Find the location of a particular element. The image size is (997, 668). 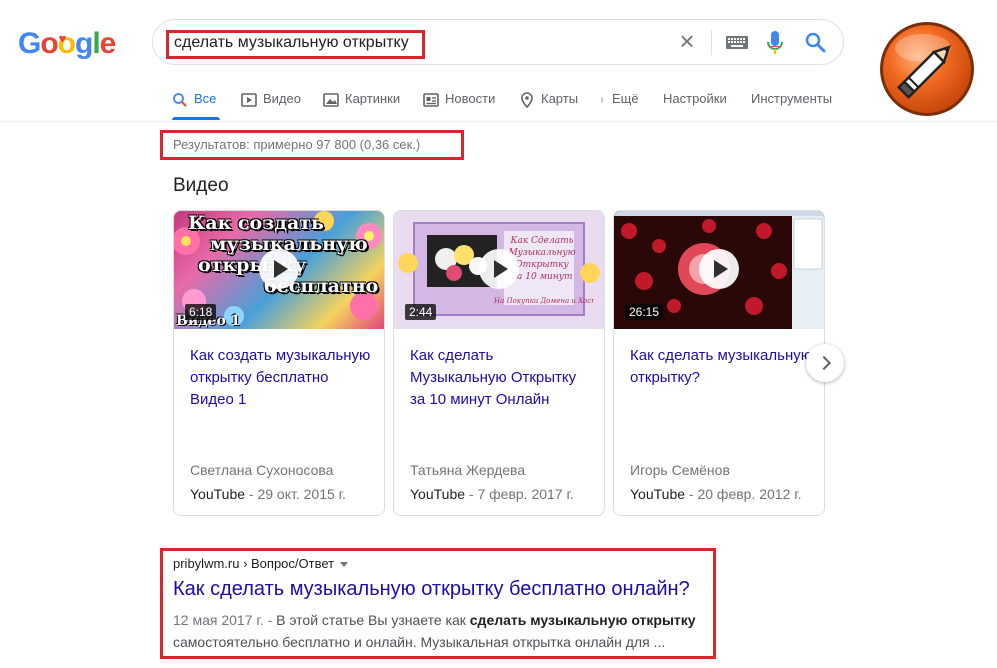

tab-label: Ещё is located at coordinates (625, 98).